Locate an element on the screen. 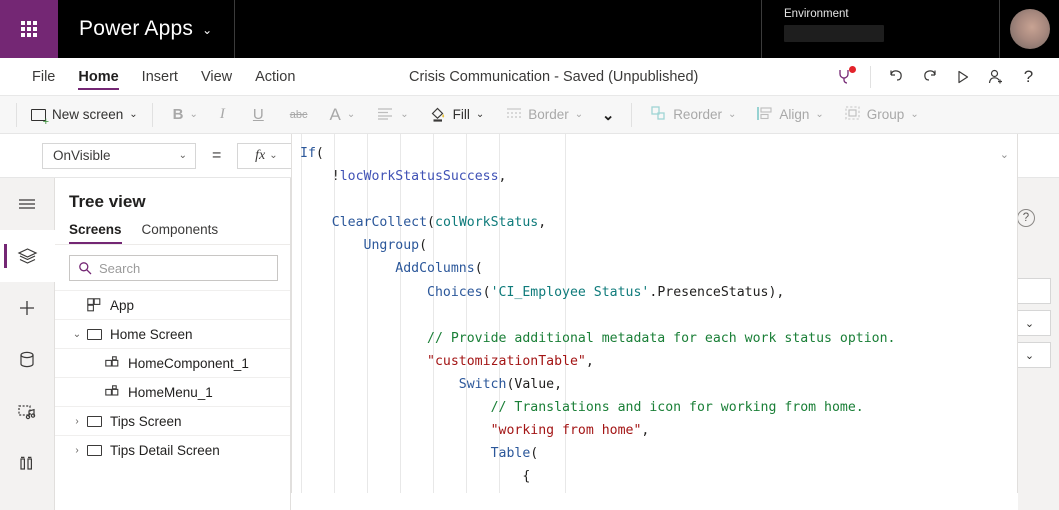 The width and height of the screenshot is (1059, 510). tab-screens: Screens is located at coordinates (95, 233).